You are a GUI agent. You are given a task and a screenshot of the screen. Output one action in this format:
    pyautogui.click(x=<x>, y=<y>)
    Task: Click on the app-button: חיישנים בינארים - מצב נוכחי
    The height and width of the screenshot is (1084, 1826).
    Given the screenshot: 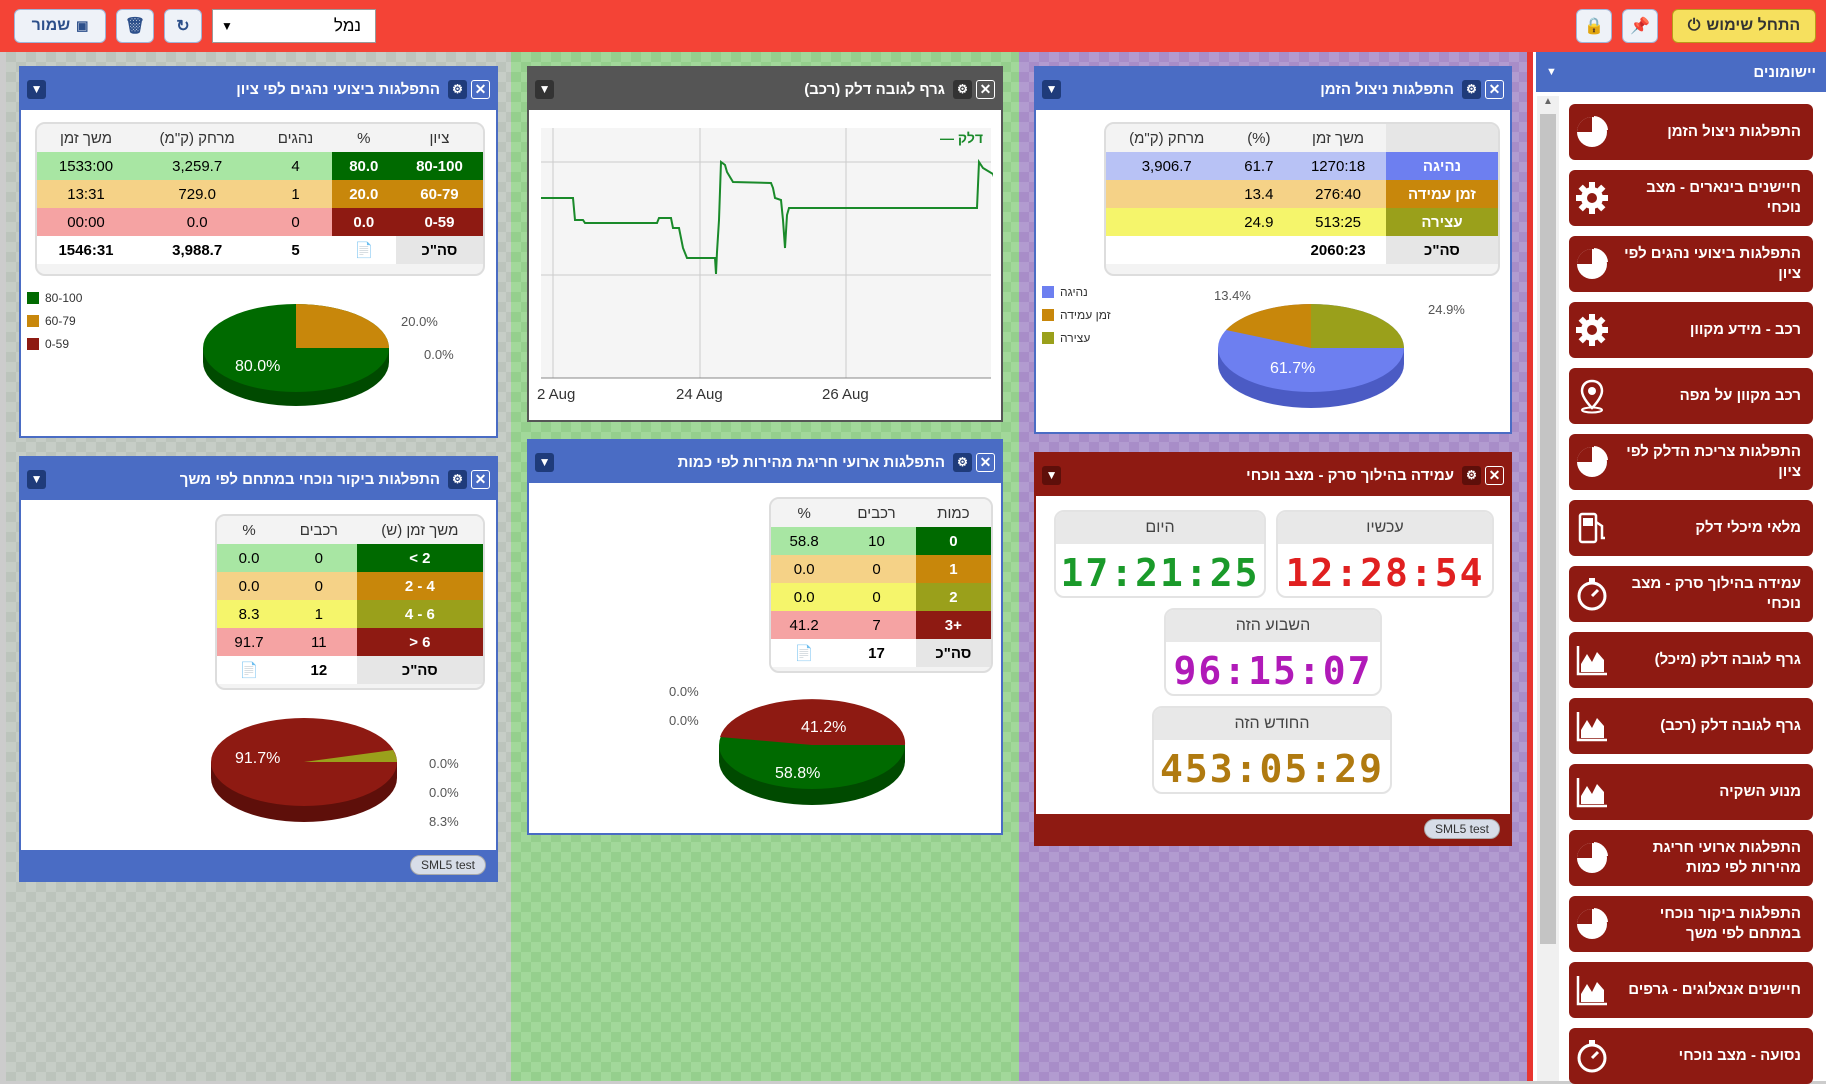 What is the action you would take?
    pyautogui.click(x=1691, y=198)
    